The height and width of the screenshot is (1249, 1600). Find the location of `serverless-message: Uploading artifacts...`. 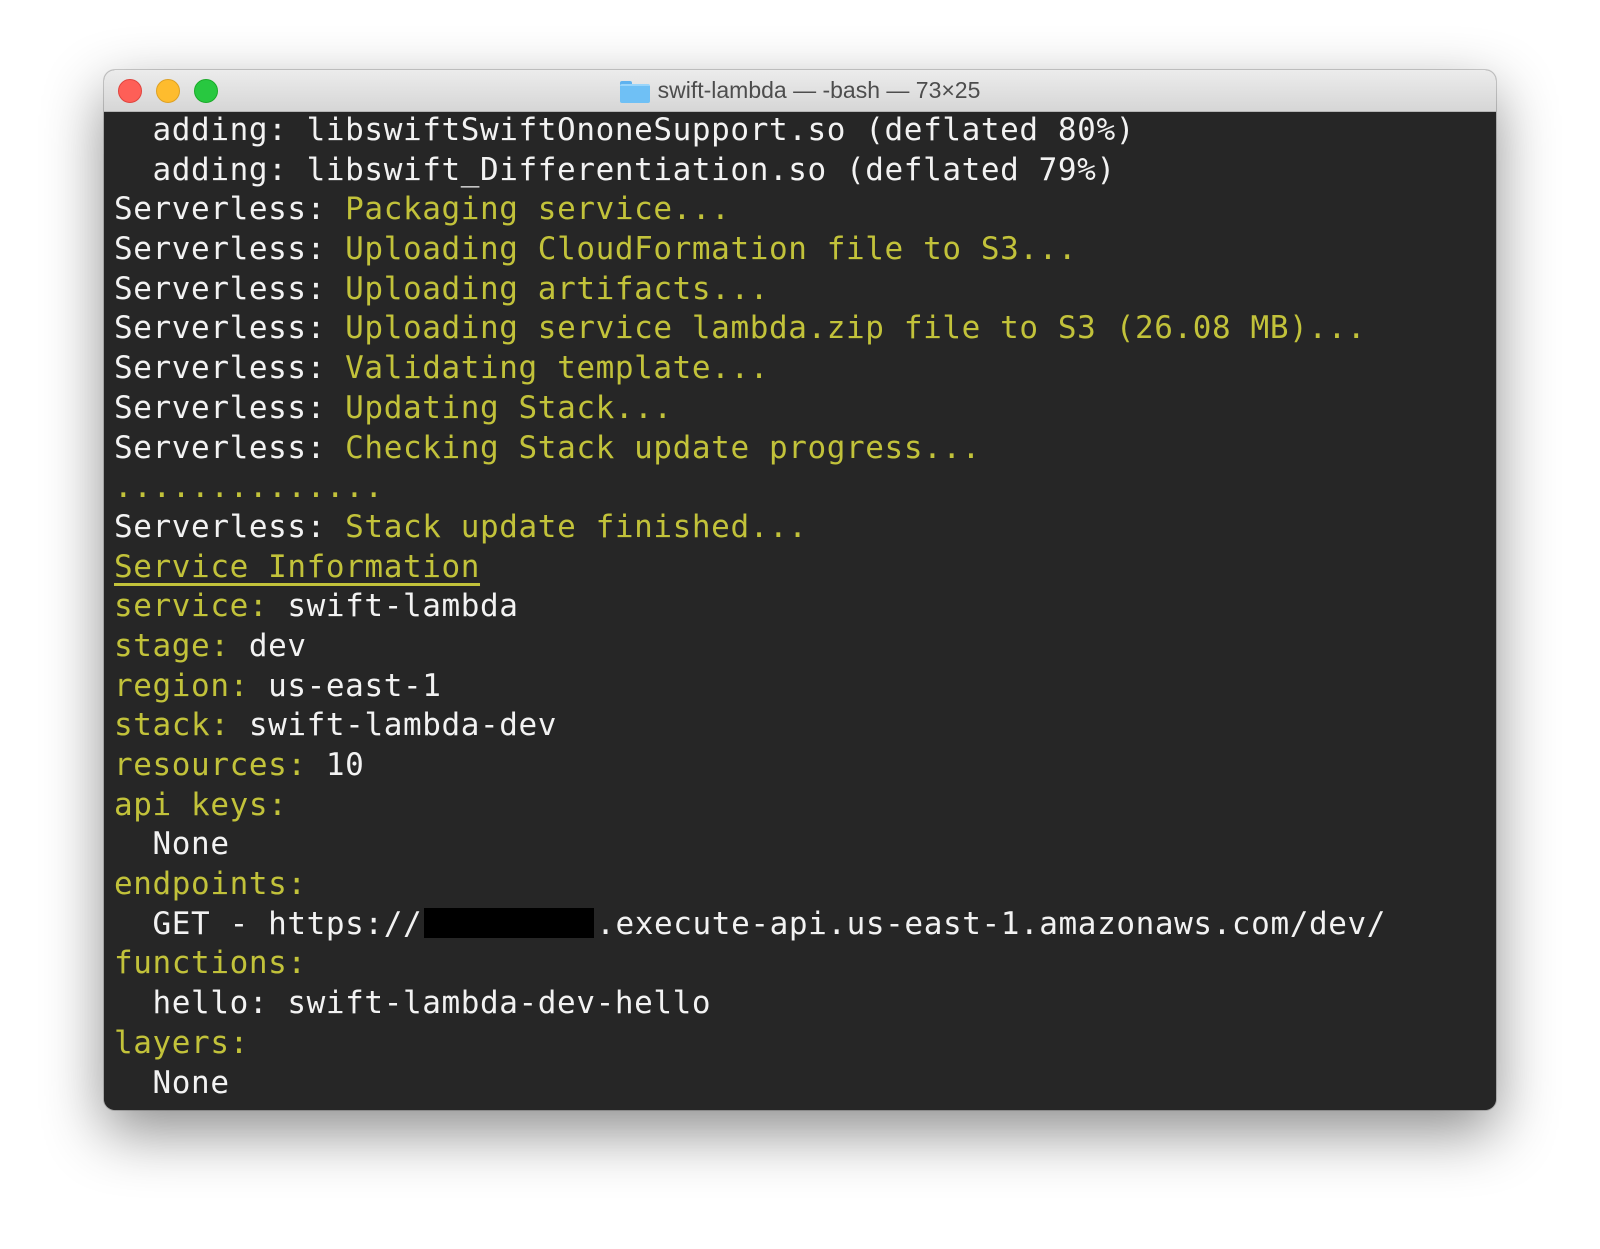

serverless-message: Uploading artifacts... is located at coordinates (557, 288).